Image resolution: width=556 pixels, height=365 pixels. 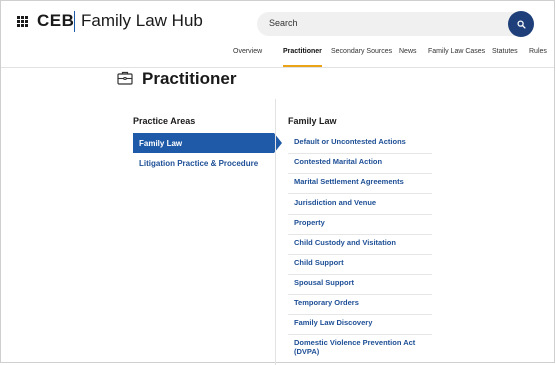 I want to click on topic-link: Property, so click(x=360, y=226).